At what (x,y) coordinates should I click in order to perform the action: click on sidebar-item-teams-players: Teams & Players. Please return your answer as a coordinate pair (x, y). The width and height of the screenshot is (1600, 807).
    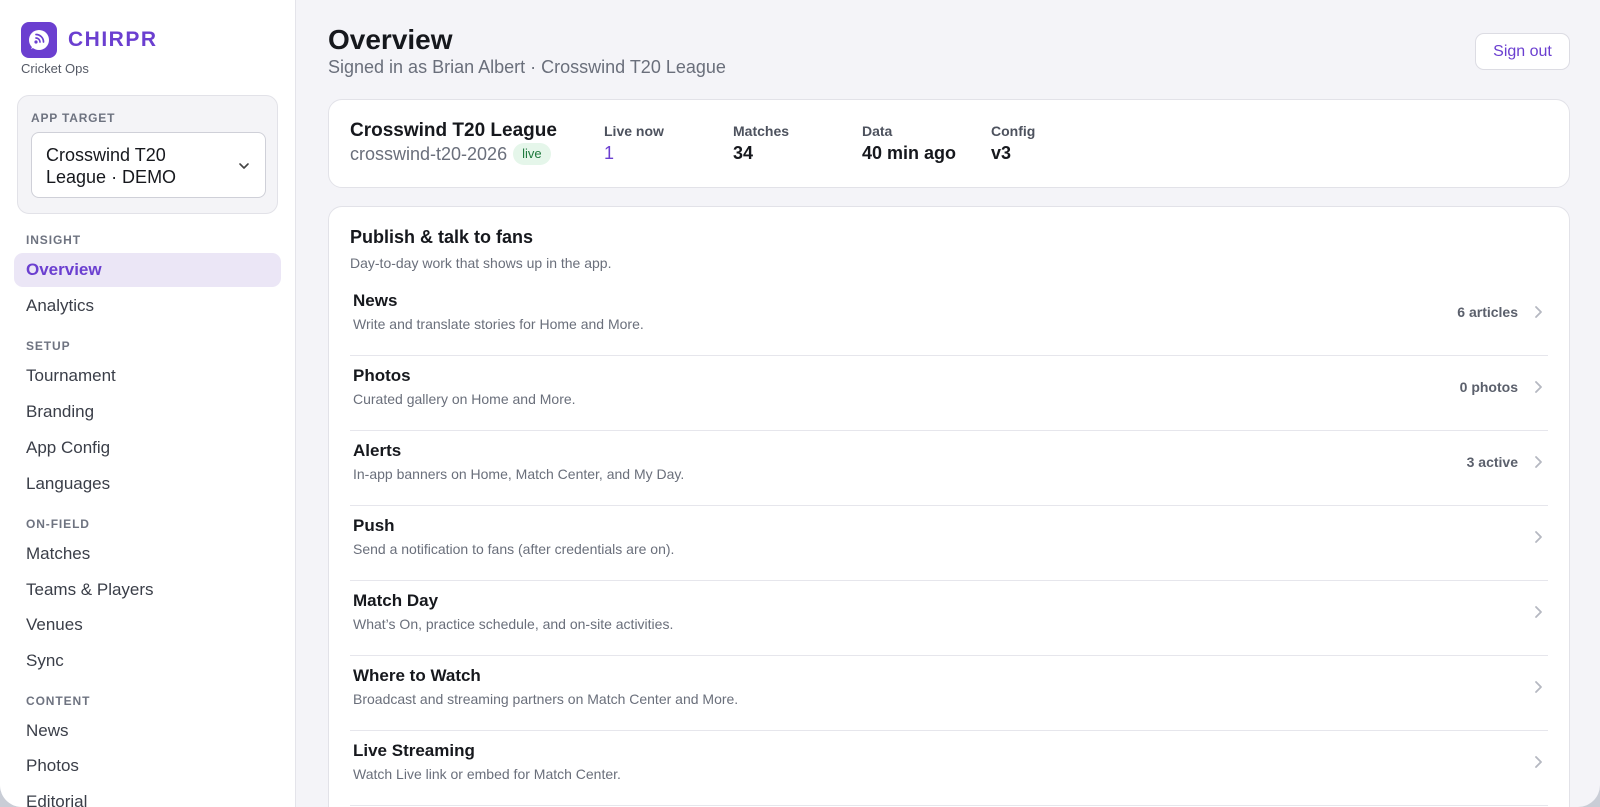
    Looking at the image, I should click on (147, 590).